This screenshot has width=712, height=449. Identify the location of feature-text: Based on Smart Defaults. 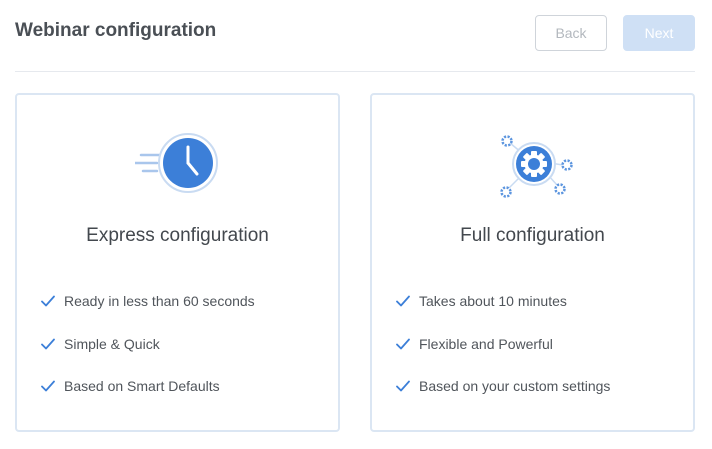
(142, 386).